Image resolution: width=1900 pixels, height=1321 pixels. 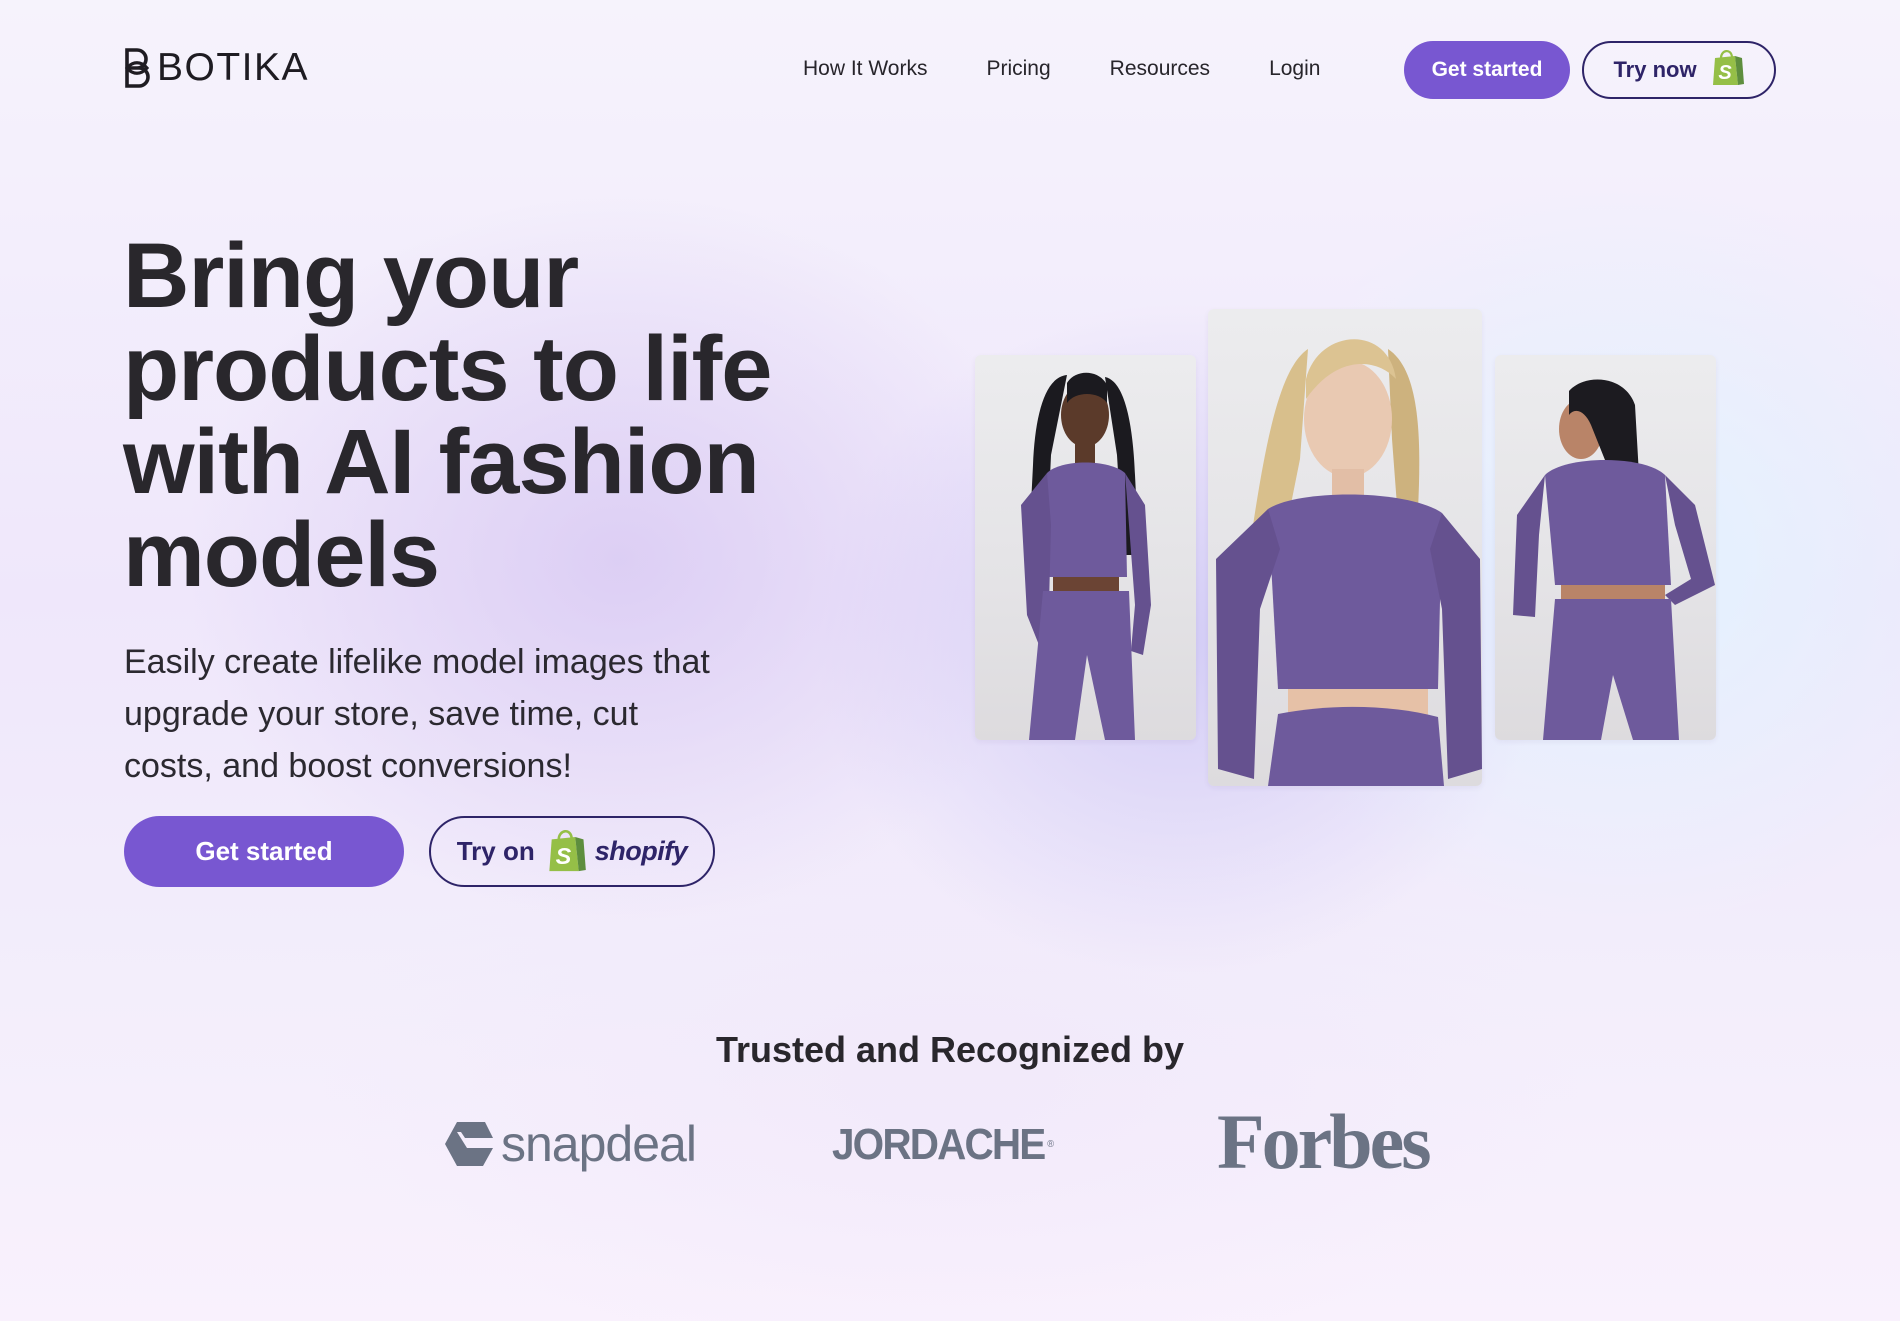 What do you see at coordinates (1160, 69) in the screenshot?
I see `nav-resources: Resources` at bounding box center [1160, 69].